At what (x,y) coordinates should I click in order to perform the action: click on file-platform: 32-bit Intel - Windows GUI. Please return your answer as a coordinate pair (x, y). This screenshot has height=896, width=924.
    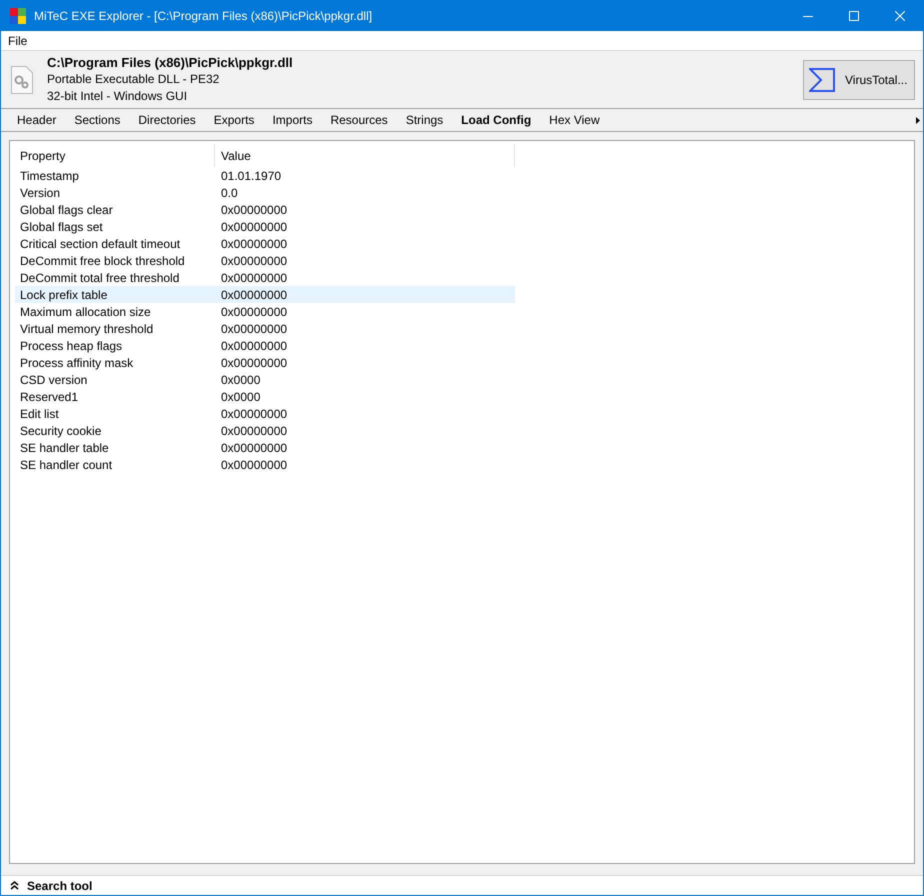
    Looking at the image, I should click on (117, 96).